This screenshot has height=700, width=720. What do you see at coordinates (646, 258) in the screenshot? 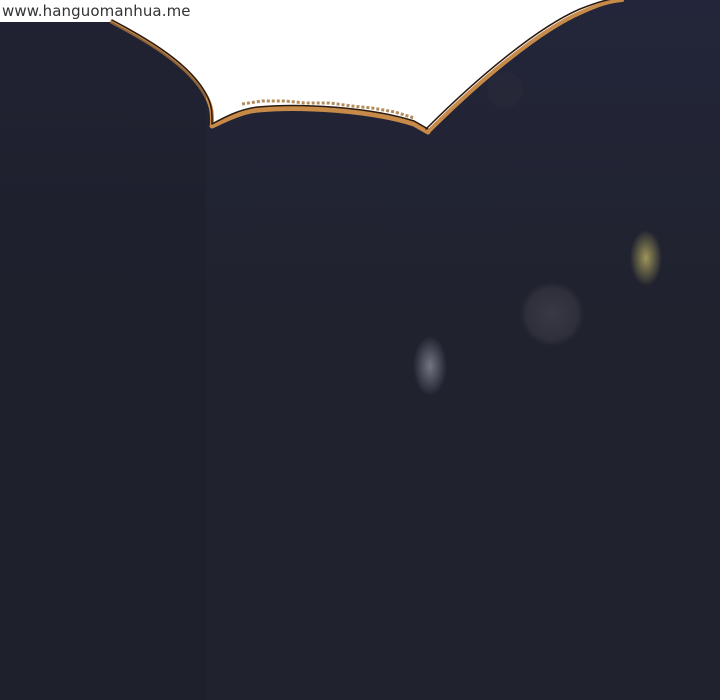
I see `bokeh-light-yellow` at bounding box center [646, 258].